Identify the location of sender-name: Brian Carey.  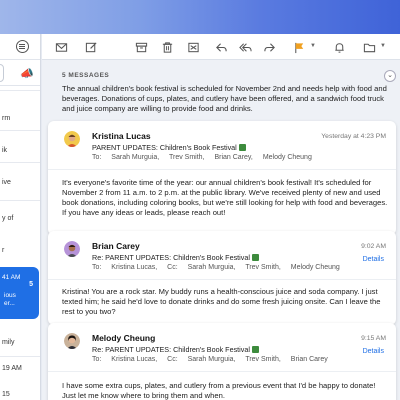
(116, 246).